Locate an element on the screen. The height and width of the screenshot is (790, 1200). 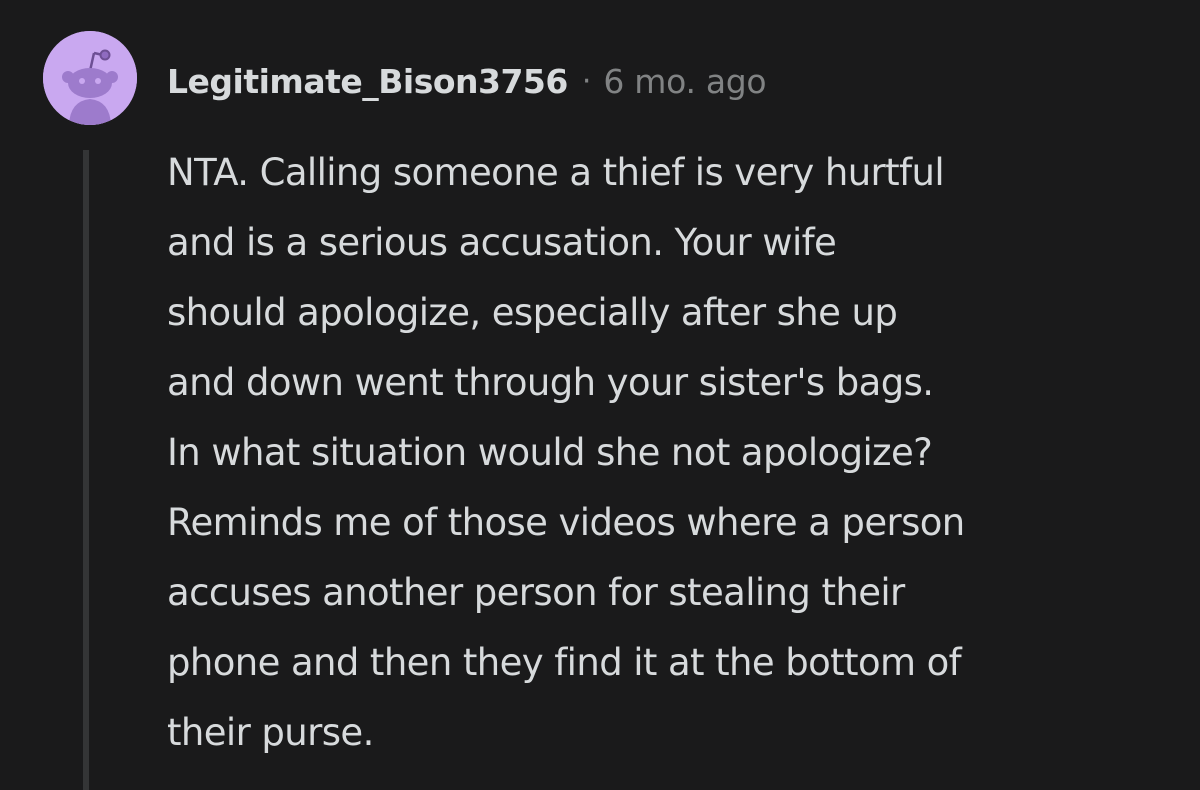
comment-body-line: their purse. is located at coordinates (270, 732).